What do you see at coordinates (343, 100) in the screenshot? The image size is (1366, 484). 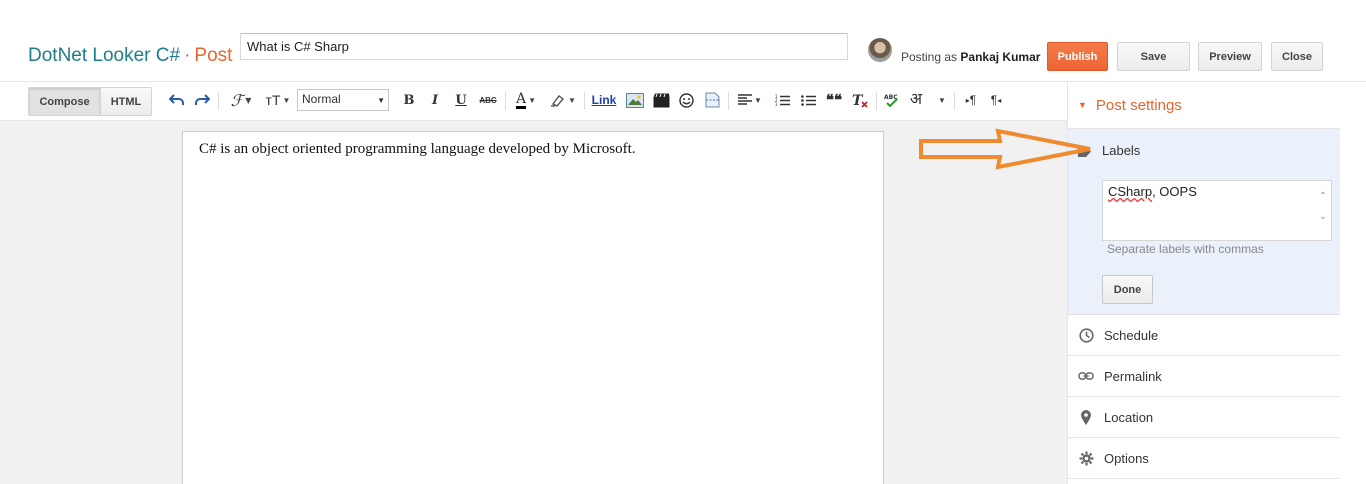 I see `paragraph-format-select: Normal ▼` at bounding box center [343, 100].